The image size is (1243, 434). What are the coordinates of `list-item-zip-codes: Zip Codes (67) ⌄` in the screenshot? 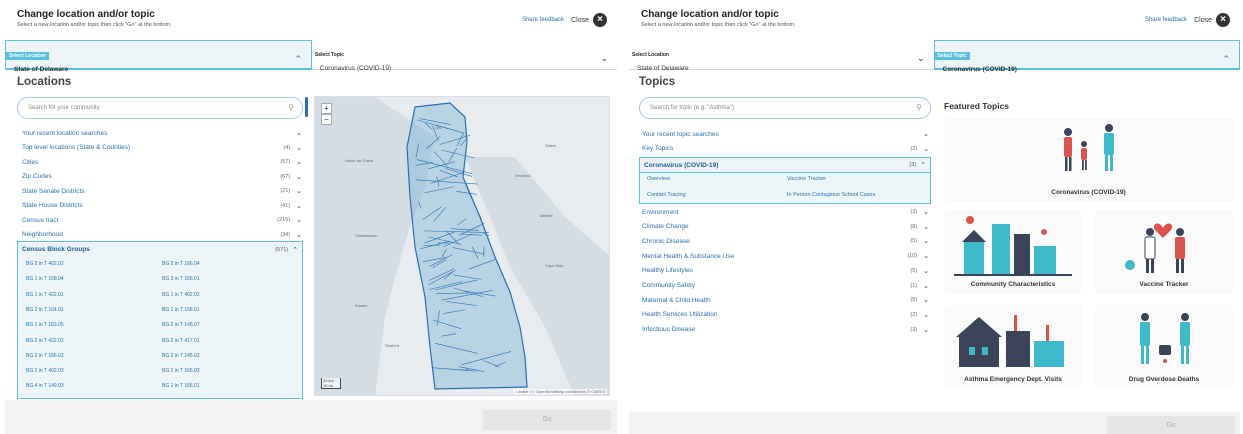 It's located at (162, 177).